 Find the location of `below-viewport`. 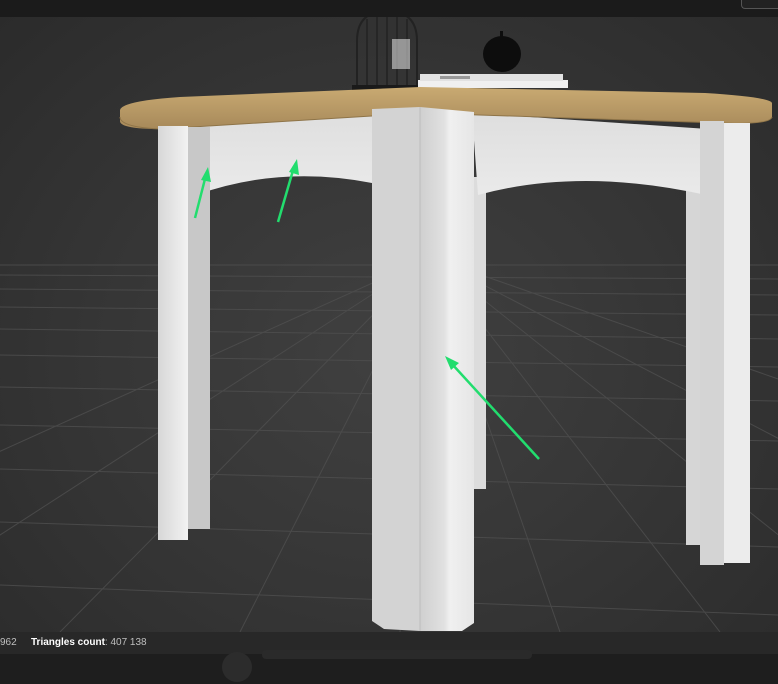

below-viewport is located at coordinates (389, 667).